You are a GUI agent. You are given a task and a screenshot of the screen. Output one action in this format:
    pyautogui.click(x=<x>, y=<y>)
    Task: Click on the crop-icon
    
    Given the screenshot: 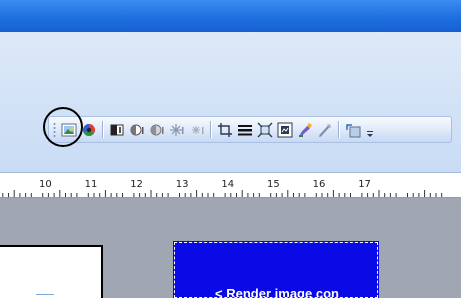 What is the action you would take?
    pyautogui.click(x=225, y=130)
    